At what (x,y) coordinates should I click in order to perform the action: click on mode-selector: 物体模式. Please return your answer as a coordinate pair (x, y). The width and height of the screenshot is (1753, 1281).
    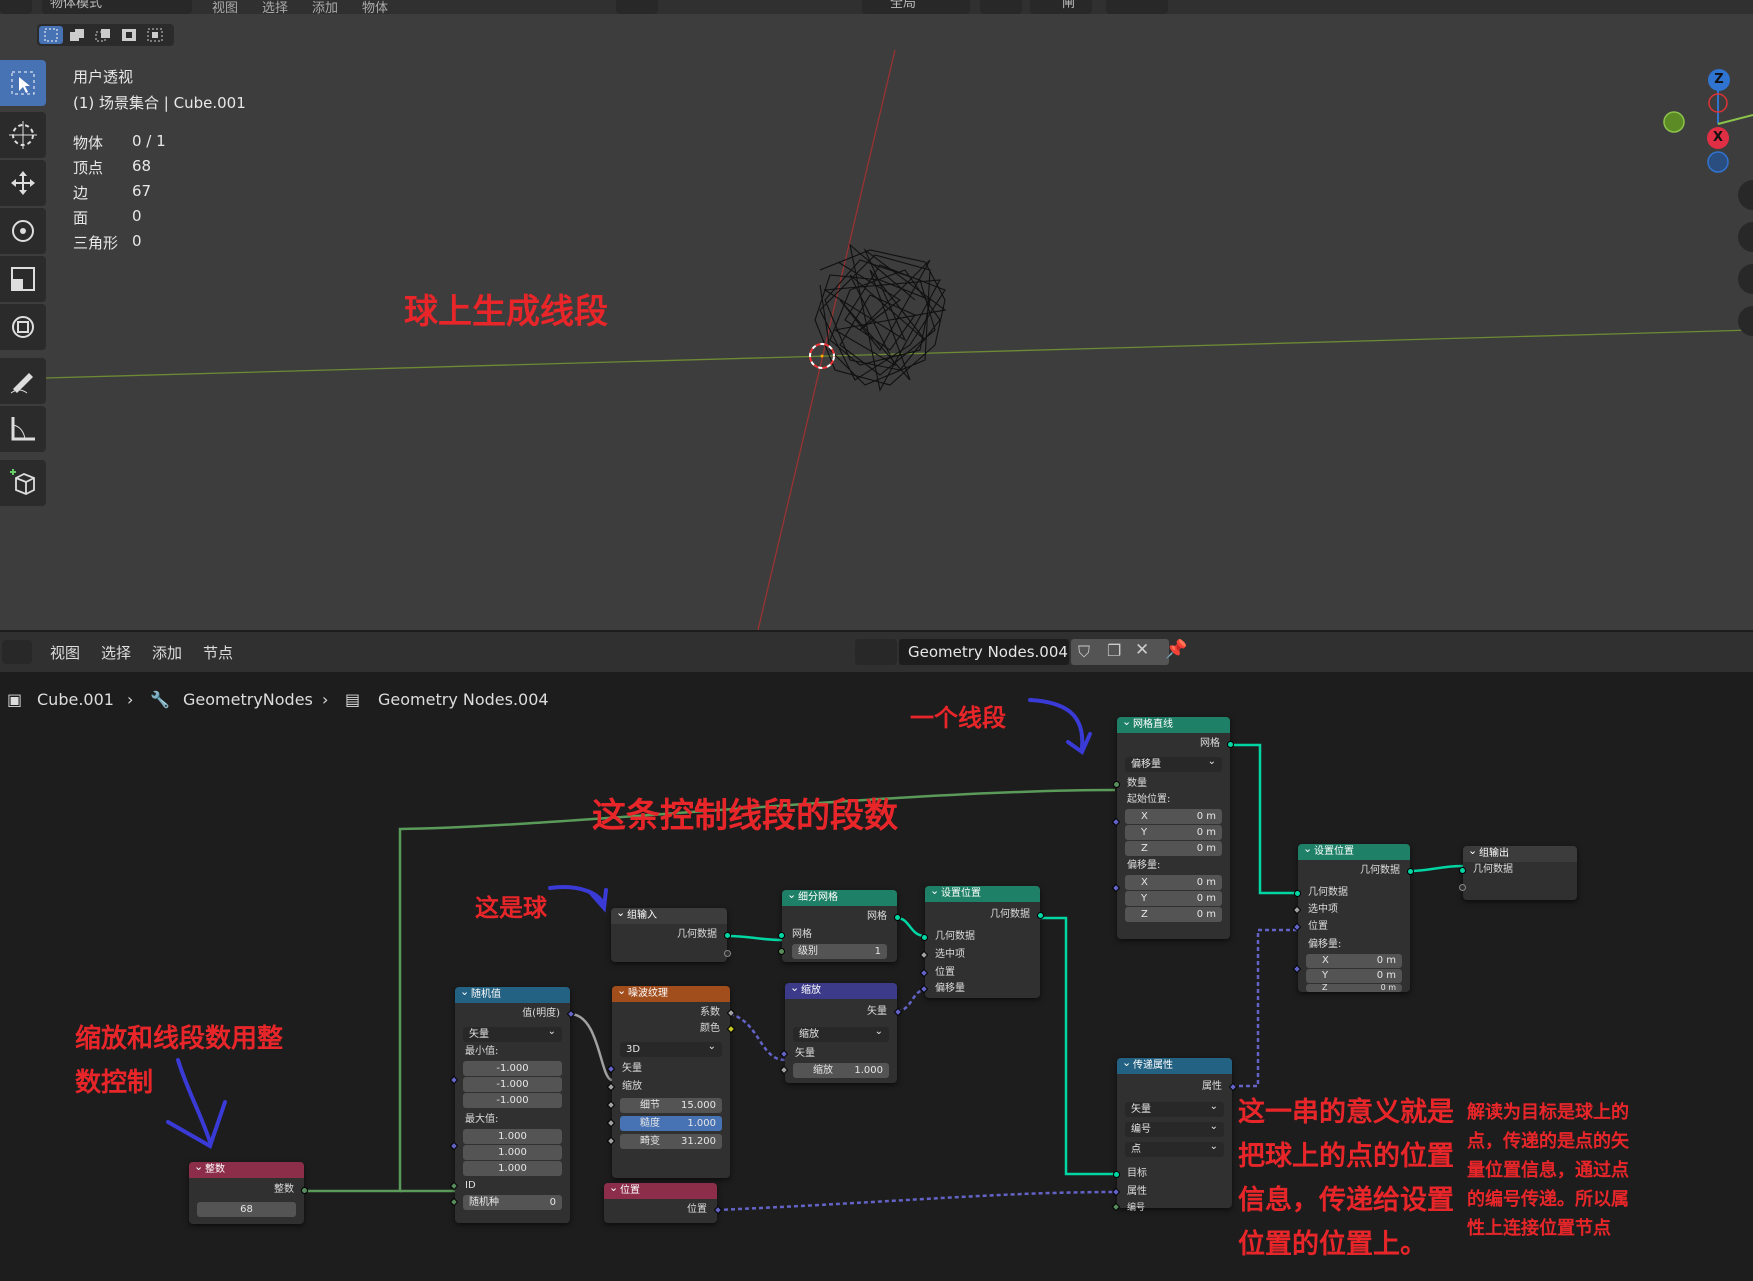
    Looking at the image, I should click on (117, 7).